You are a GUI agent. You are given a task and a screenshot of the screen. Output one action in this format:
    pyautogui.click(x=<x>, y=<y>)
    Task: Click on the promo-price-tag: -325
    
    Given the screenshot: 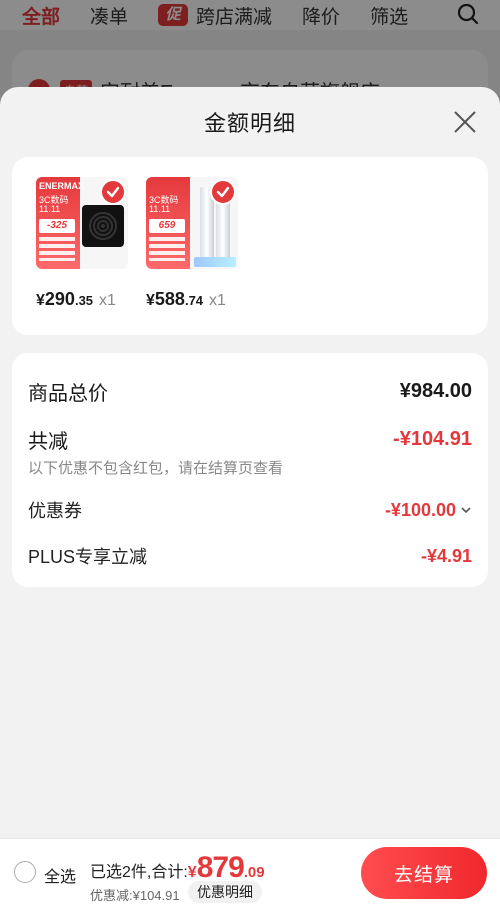 What is the action you would take?
    pyautogui.click(x=57, y=226)
    